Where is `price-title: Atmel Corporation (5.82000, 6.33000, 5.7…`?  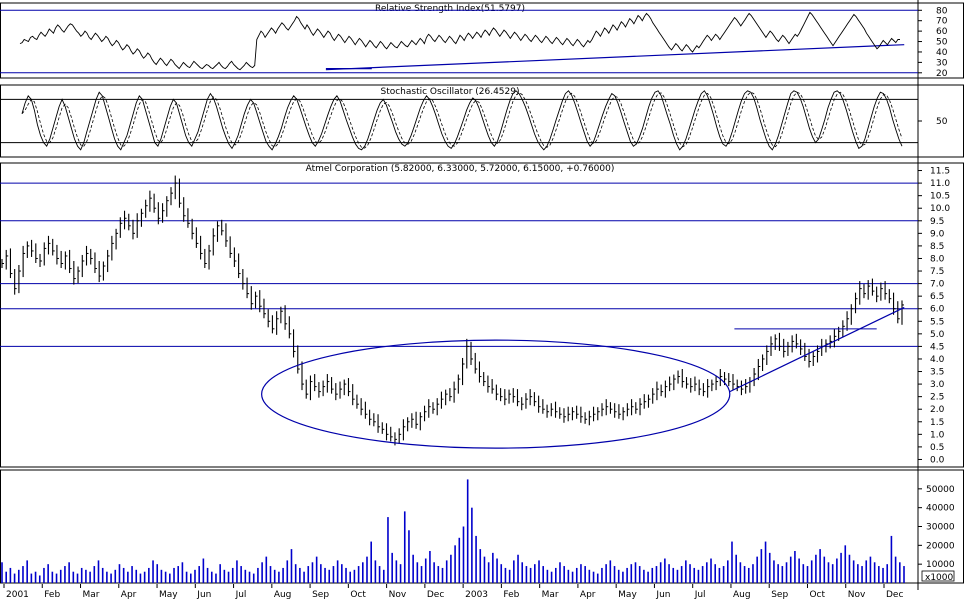
price-title: Atmel Corporation (5.82000, 6.33000, 5.7… is located at coordinates (460, 169).